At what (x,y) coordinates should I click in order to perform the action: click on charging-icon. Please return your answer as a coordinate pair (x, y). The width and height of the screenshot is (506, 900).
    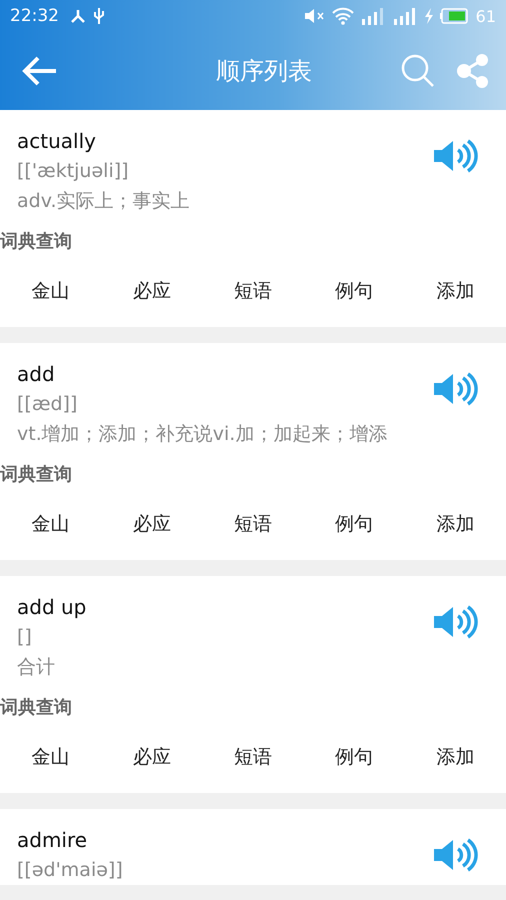
    Looking at the image, I should click on (429, 16).